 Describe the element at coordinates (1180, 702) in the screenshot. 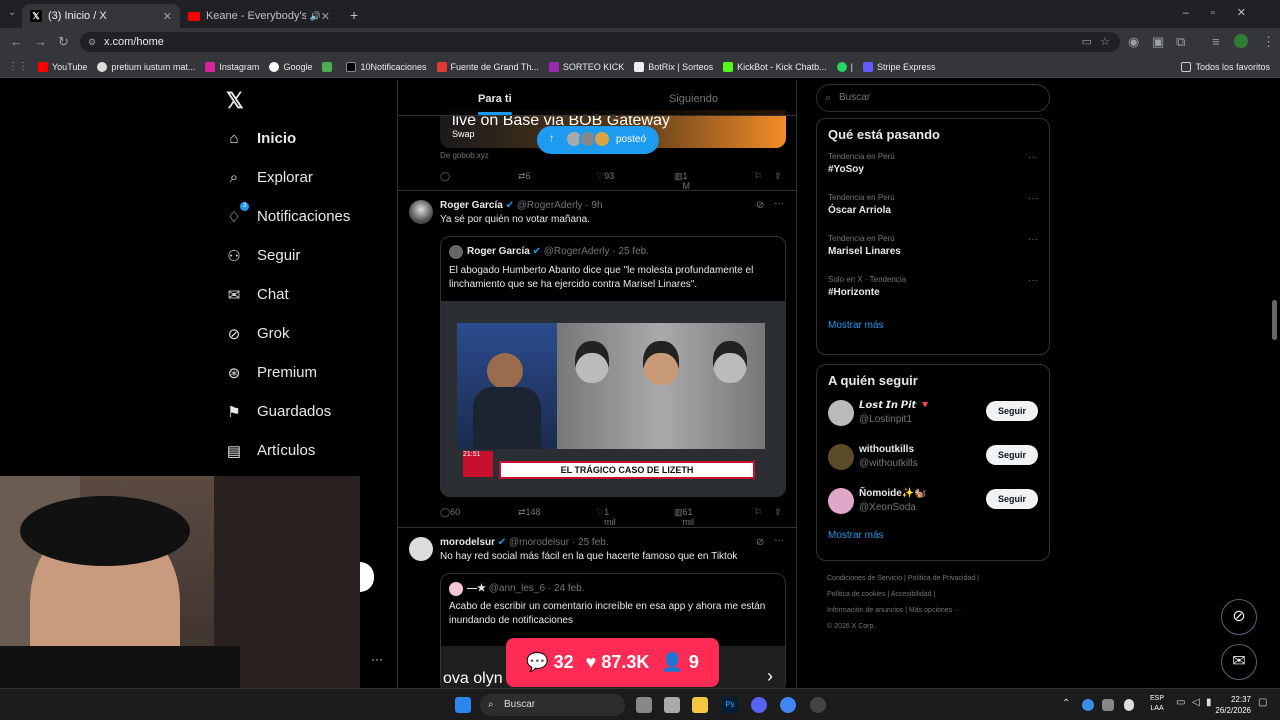

I see `network-icon: ▭` at that location.